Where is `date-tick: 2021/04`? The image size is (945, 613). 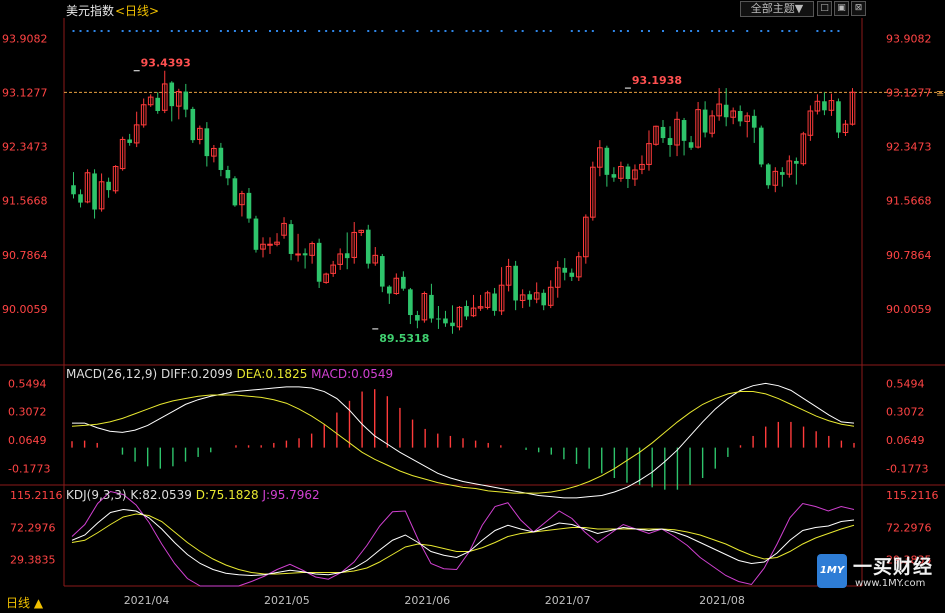
date-tick: 2021/04 is located at coordinates (147, 600).